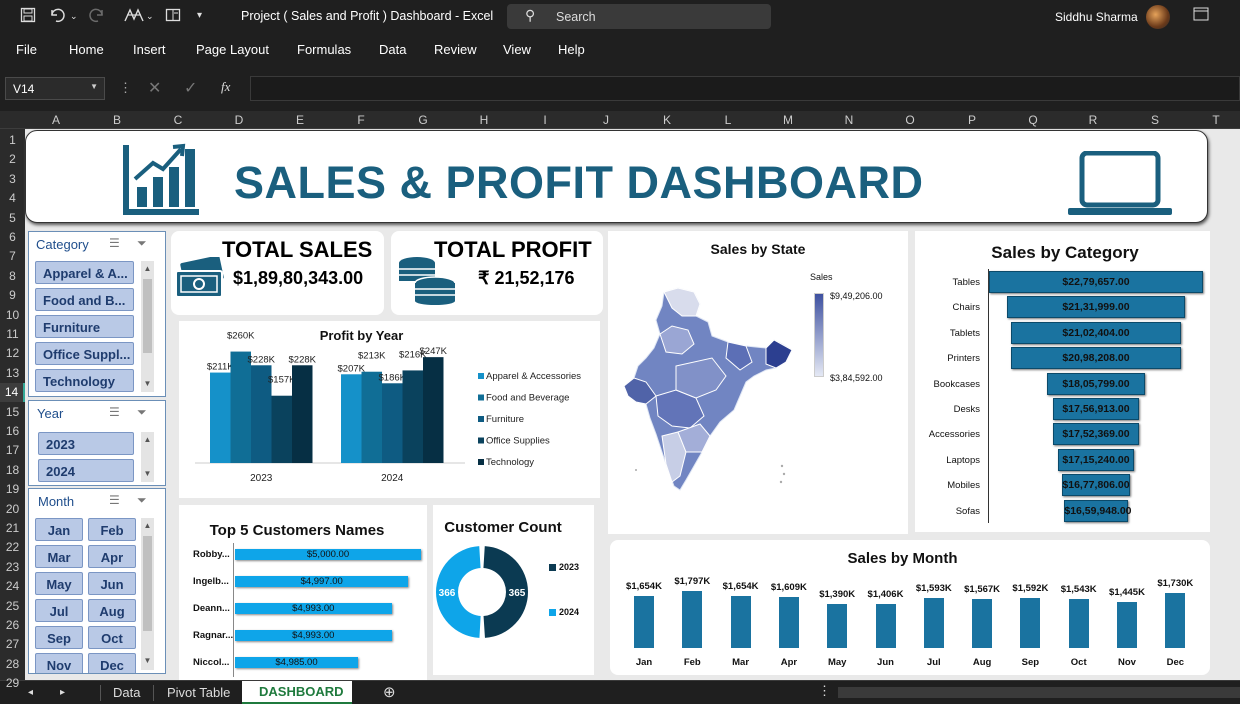 This screenshot has width=1240, height=704. I want to click on slicer-item-dec: Dec, so click(112, 663).